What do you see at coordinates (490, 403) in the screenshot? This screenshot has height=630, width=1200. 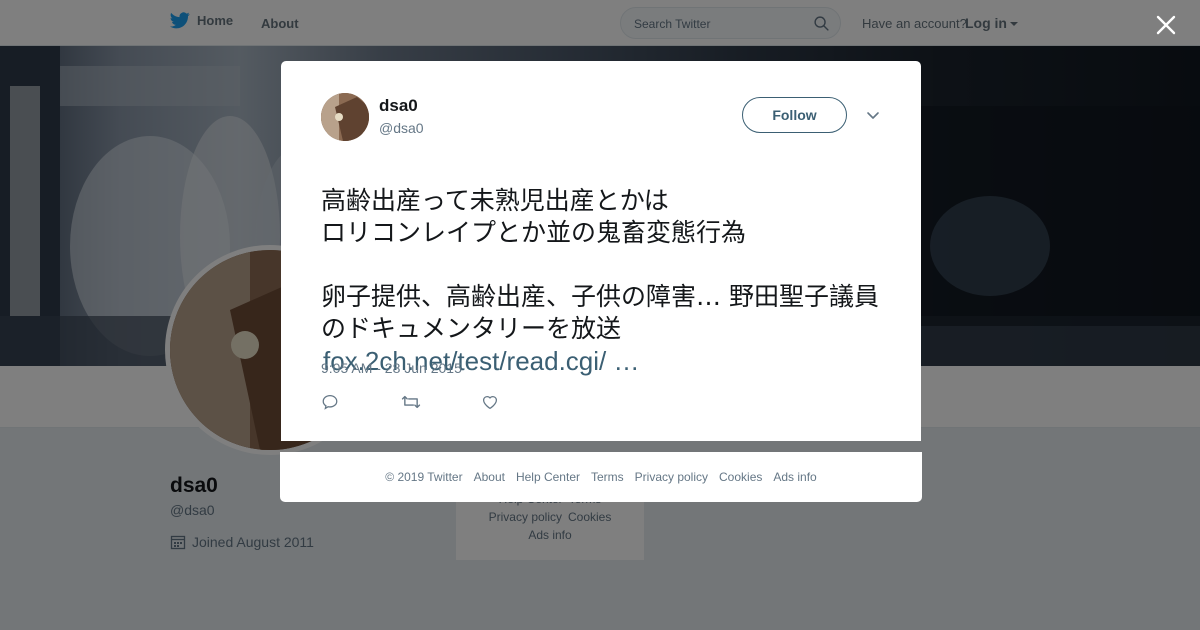 I see `like-icon` at bounding box center [490, 403].